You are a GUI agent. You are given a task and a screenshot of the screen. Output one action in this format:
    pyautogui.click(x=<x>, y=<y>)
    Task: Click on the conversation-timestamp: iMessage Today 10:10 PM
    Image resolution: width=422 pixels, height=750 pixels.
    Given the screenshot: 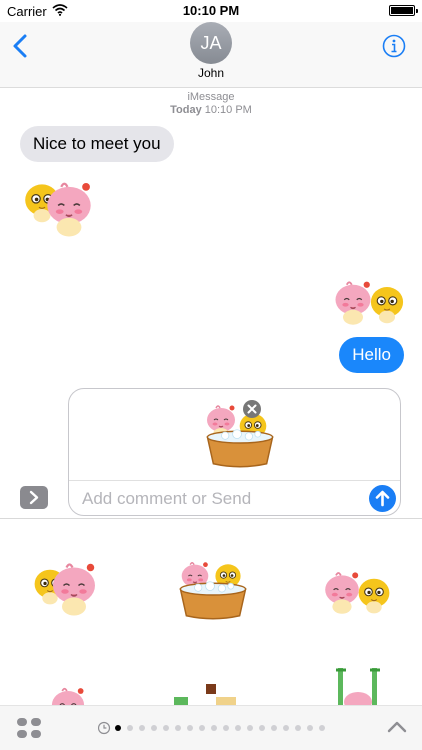 What is the action you would take?
    pyautogui.click(x=211, y=104)
    